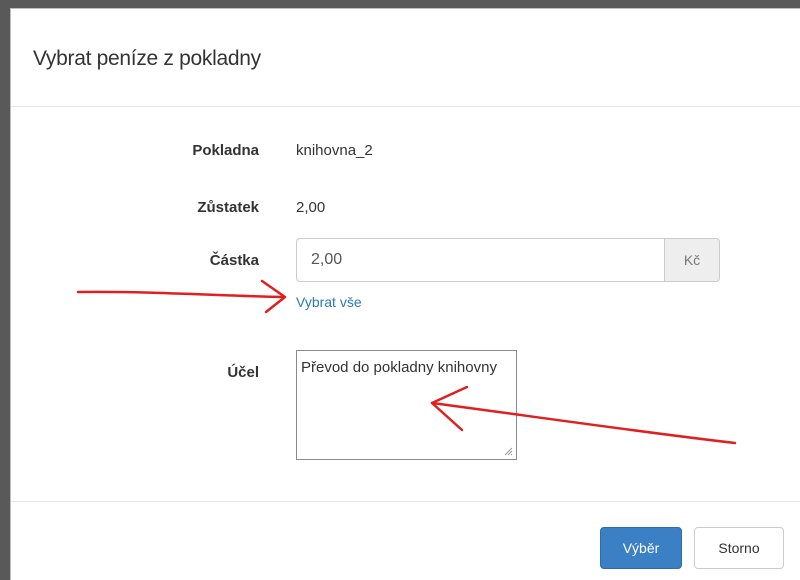 Image resolution: width=800 pixels, height=580 pixels. I want to click on amount-input, so click(480, 260).